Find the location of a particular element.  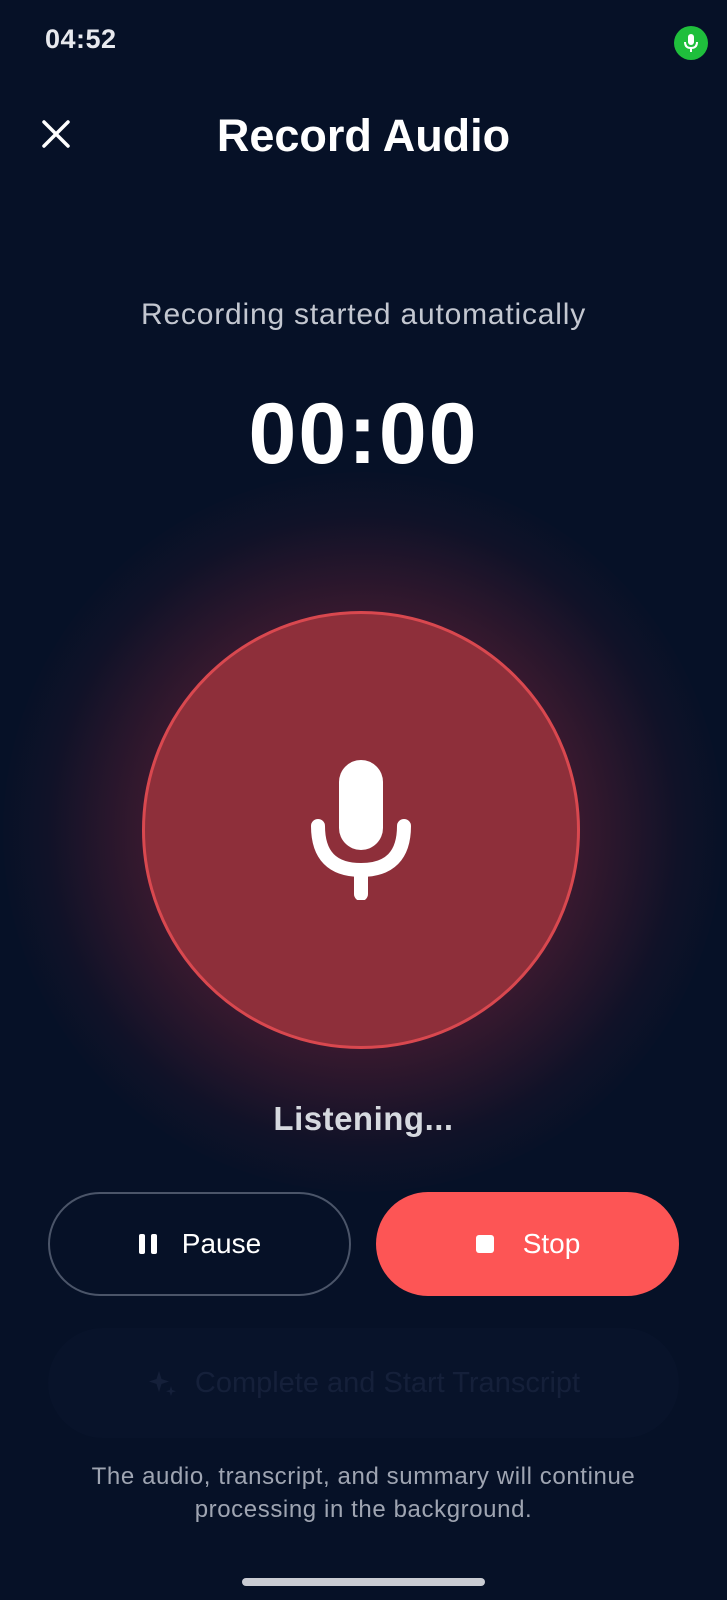

stop-button-label: Stop is located at coordinates (551, 1243).